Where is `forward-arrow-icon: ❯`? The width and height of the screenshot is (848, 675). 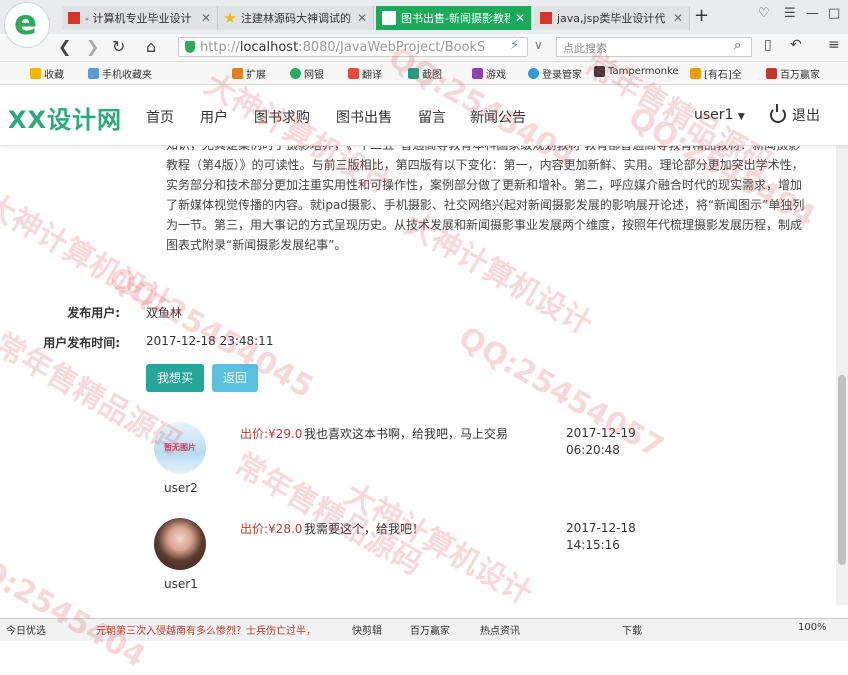 forward-arrow-icon: ❯ is located at coordinates (92, 46).